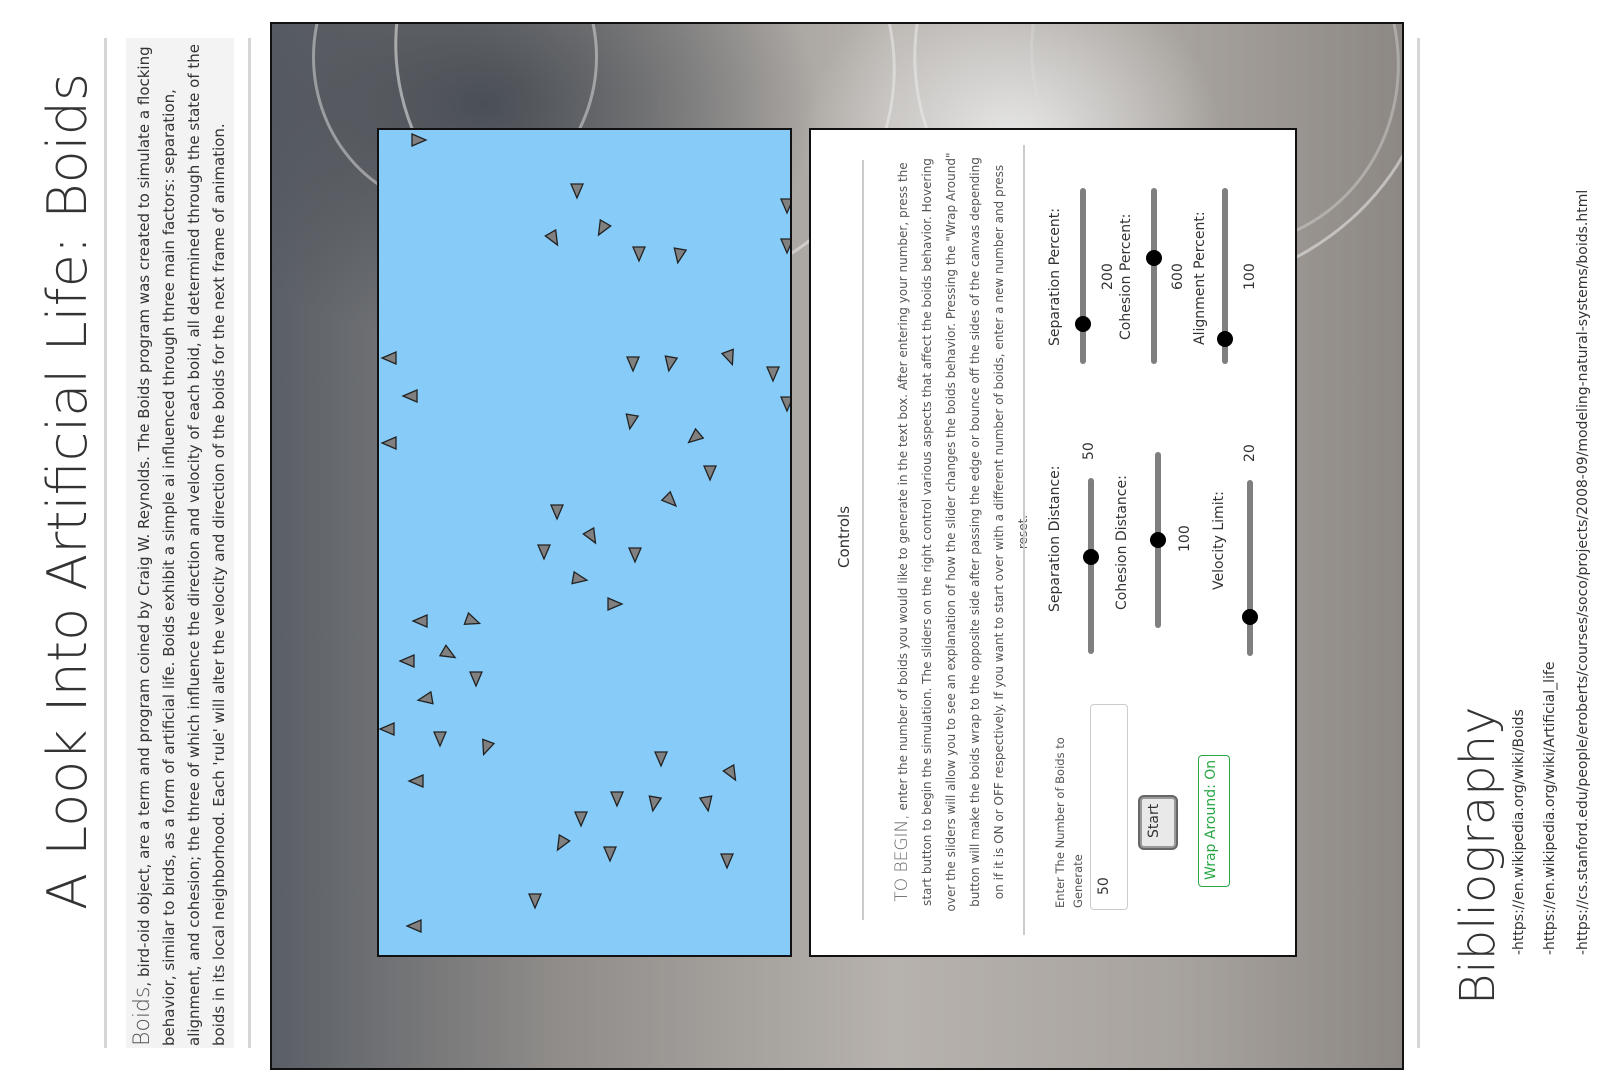  I want to click on bibliography-link-boids: -https://en.wikipedia.org/wiki/Boids, so click(1519, 825).